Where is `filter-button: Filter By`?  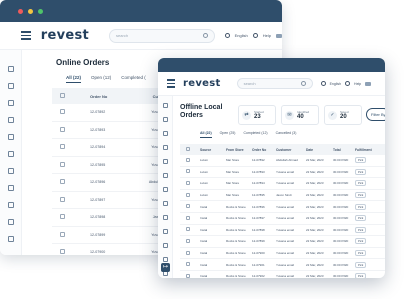
filter-button: Filter By is located at coordinates (375, 114).